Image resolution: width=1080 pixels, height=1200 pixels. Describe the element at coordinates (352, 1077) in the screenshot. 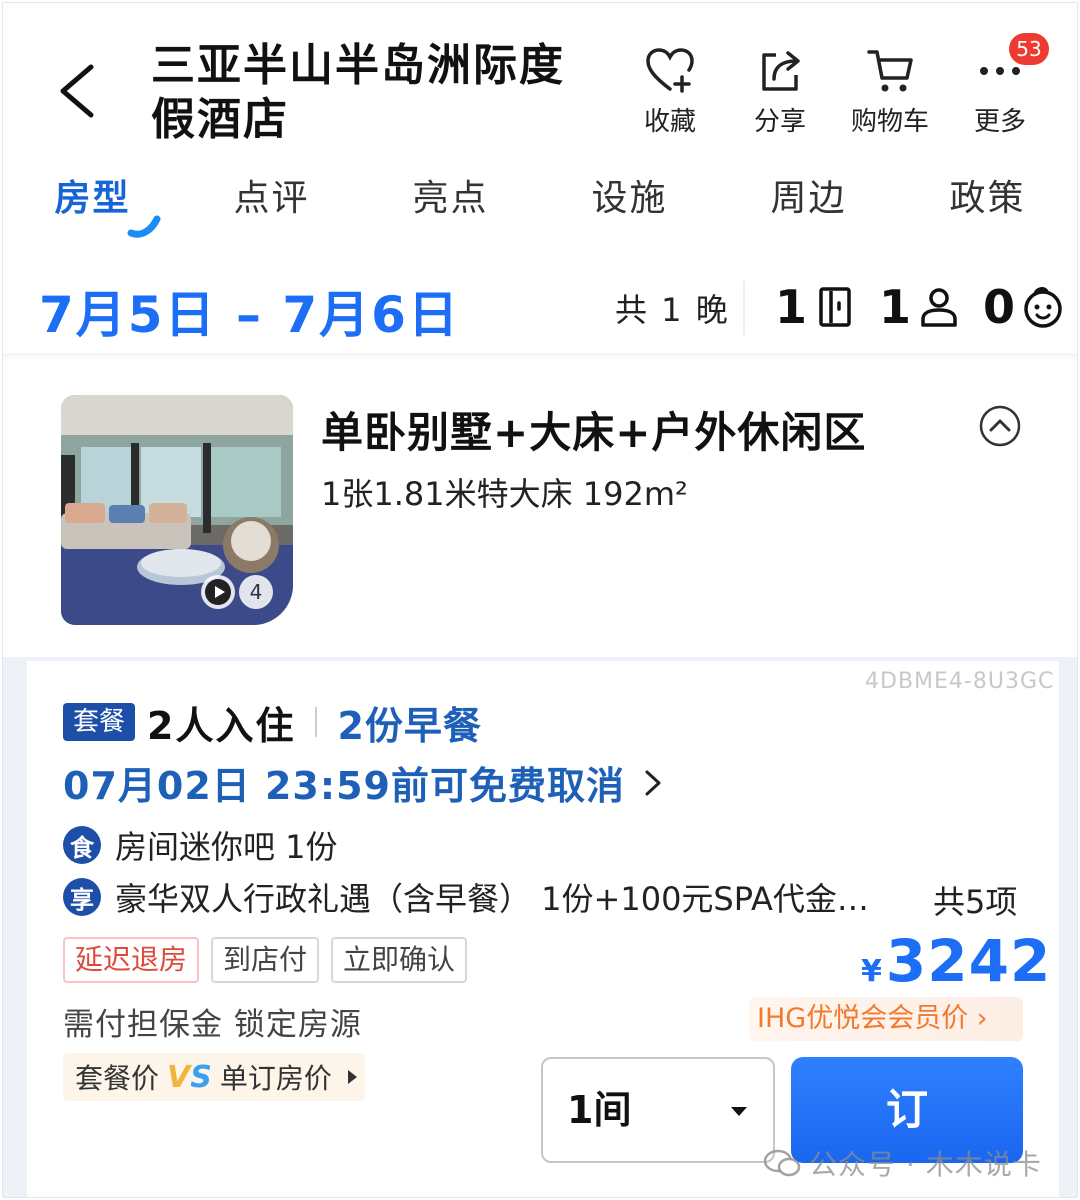

I see `caret-right-icon` at that location.